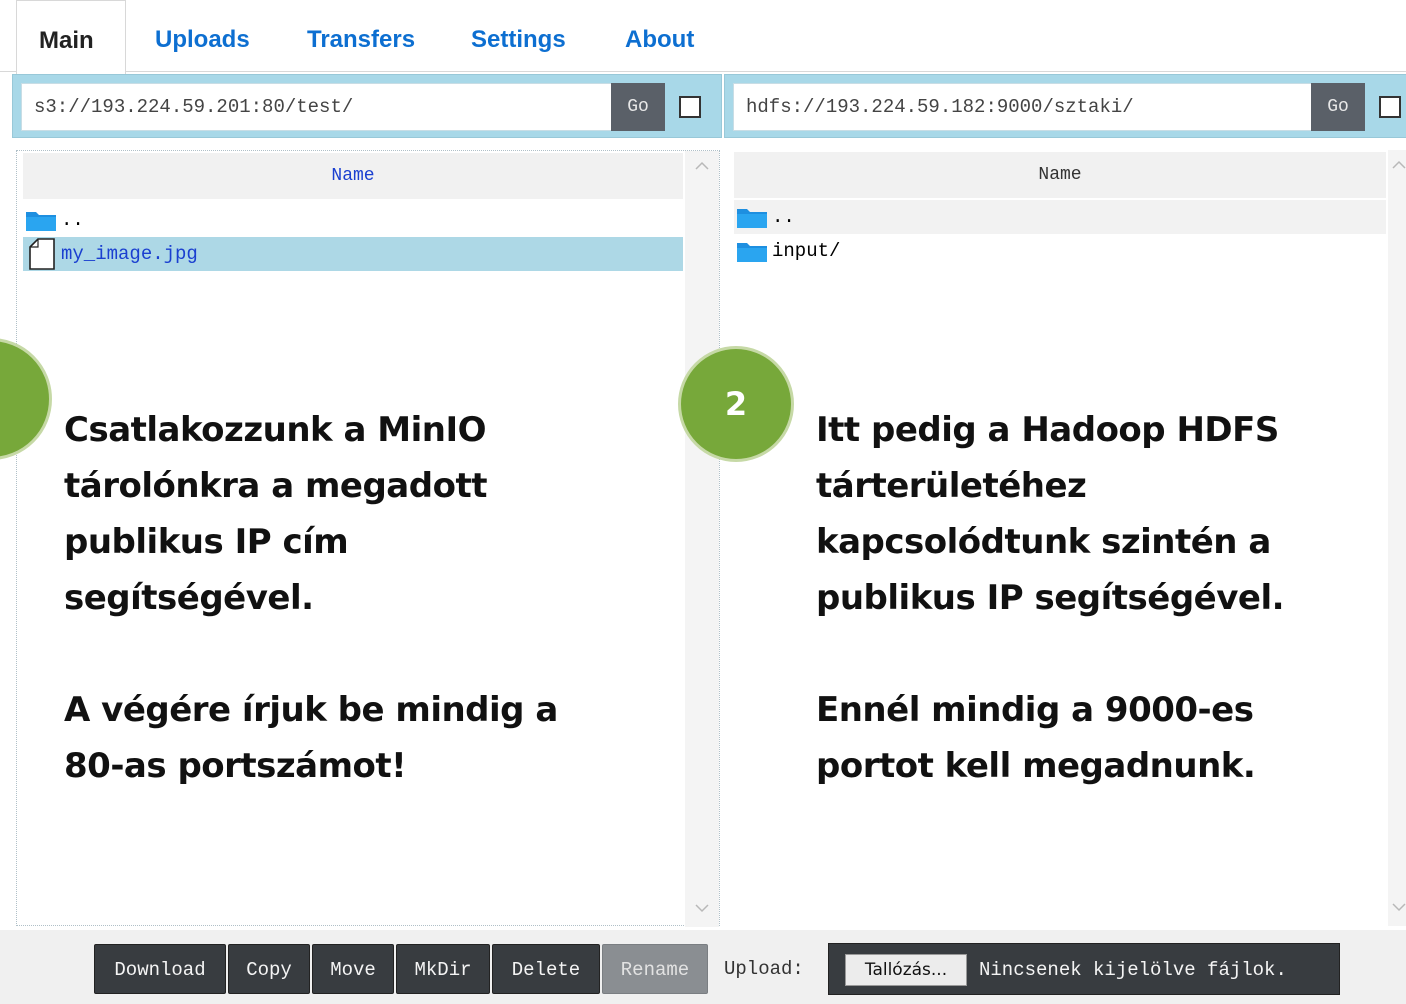  I want to click on left-name-column-header: Name, so click(353, 176).